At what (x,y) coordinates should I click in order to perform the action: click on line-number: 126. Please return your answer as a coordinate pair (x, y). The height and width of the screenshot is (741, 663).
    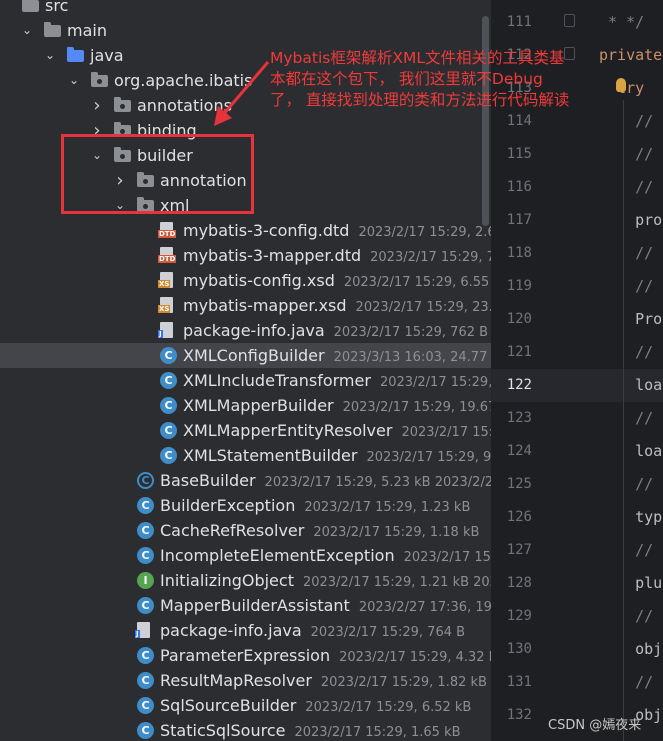
    Looking at the image, I should click on (519, 517).